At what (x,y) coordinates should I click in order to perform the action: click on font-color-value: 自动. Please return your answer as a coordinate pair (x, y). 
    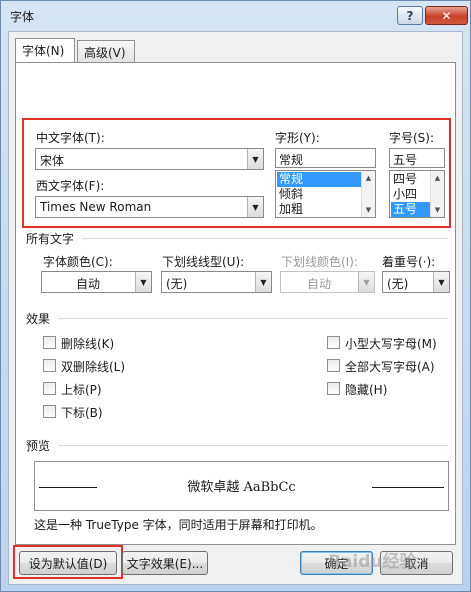
    Looking at the image, I should click on (87, 284).